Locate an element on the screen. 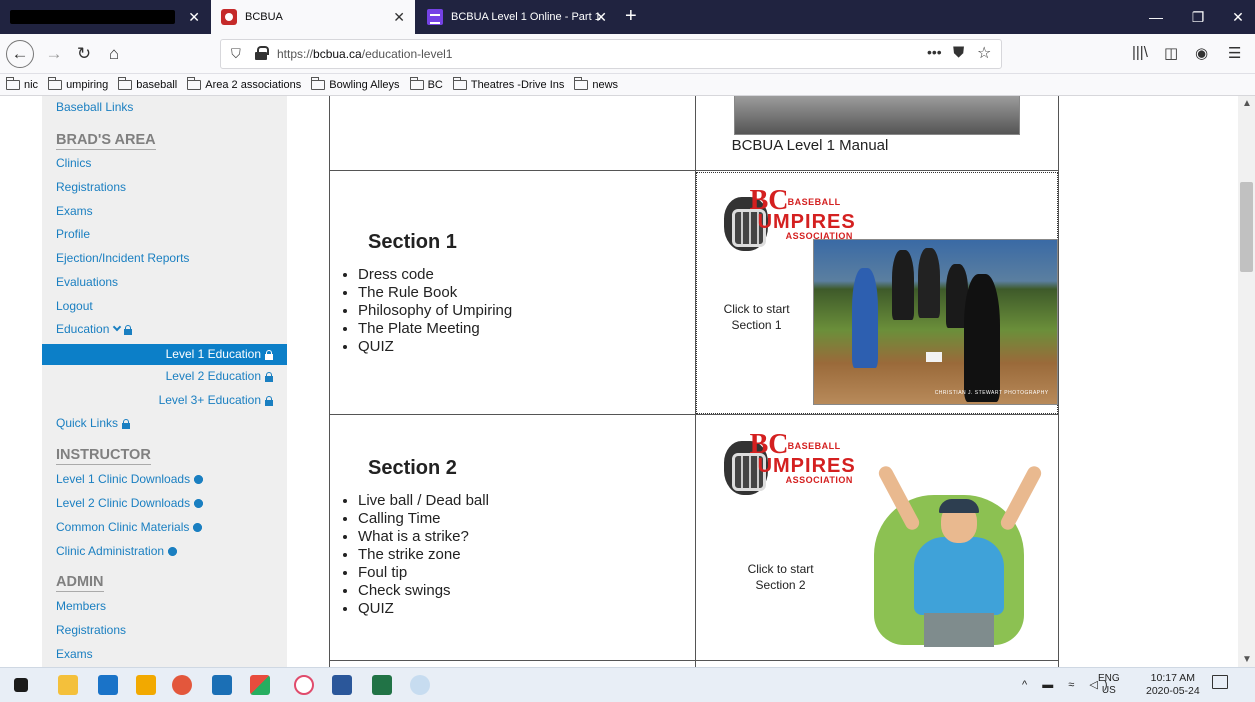 This screenshot has width=1255, height=702. restore-icon: ❐ is located at coordinates (1198, 17).